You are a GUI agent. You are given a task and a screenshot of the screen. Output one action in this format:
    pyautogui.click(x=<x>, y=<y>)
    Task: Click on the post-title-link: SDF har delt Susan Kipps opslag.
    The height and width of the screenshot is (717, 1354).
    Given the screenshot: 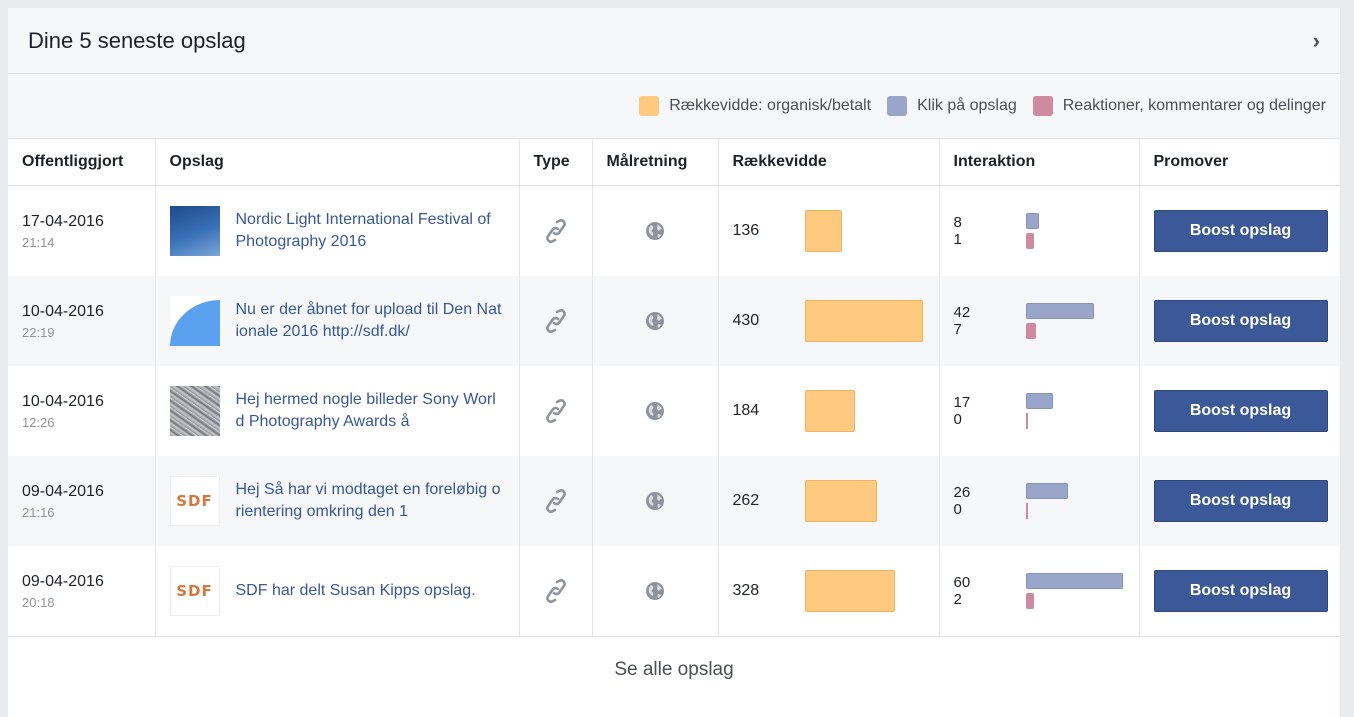 What is the action you would take?
    pyautogui.click(x=356, y=591)
    